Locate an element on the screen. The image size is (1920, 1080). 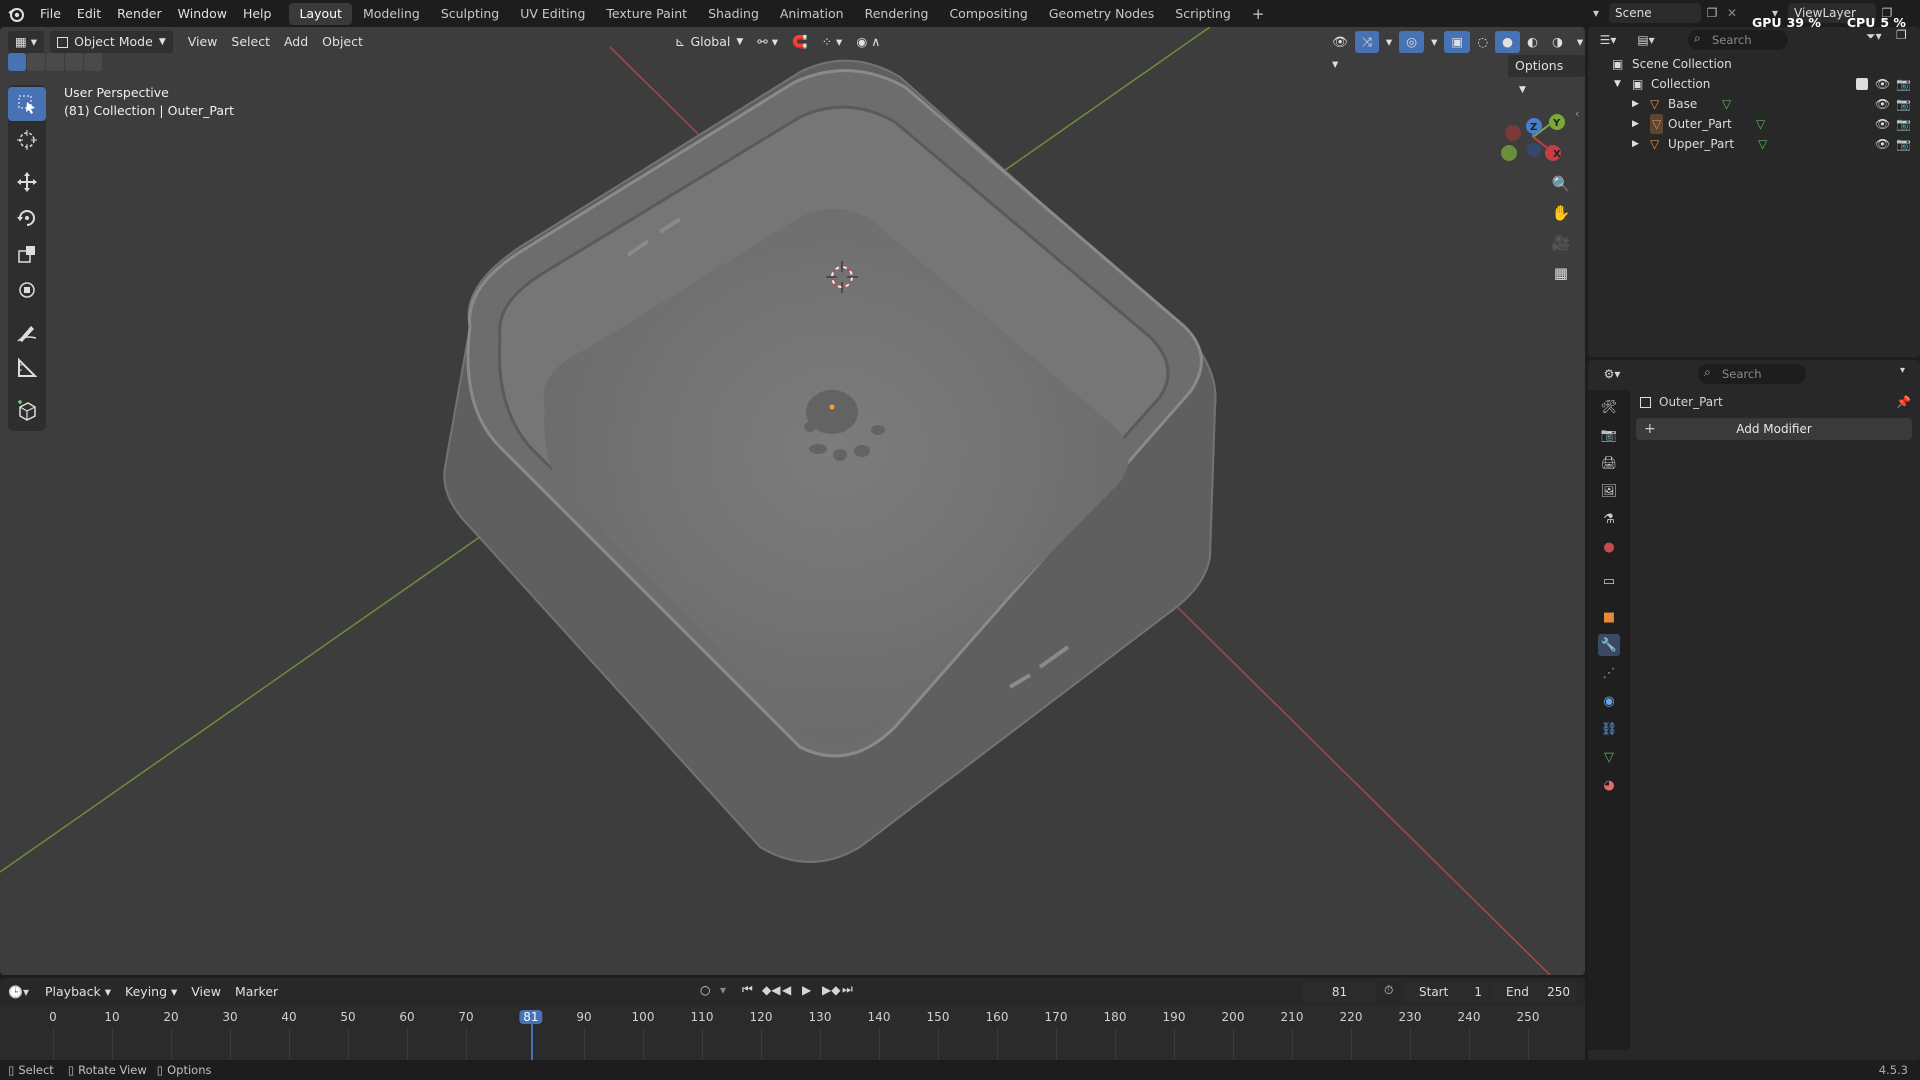
camera-view-icon: 🎥 is located at coordinates (1561, 243).